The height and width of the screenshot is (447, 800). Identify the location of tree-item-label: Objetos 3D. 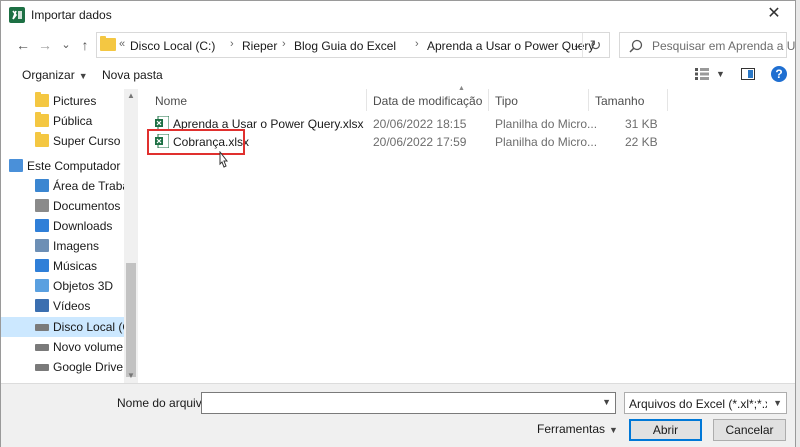
(83, 286).